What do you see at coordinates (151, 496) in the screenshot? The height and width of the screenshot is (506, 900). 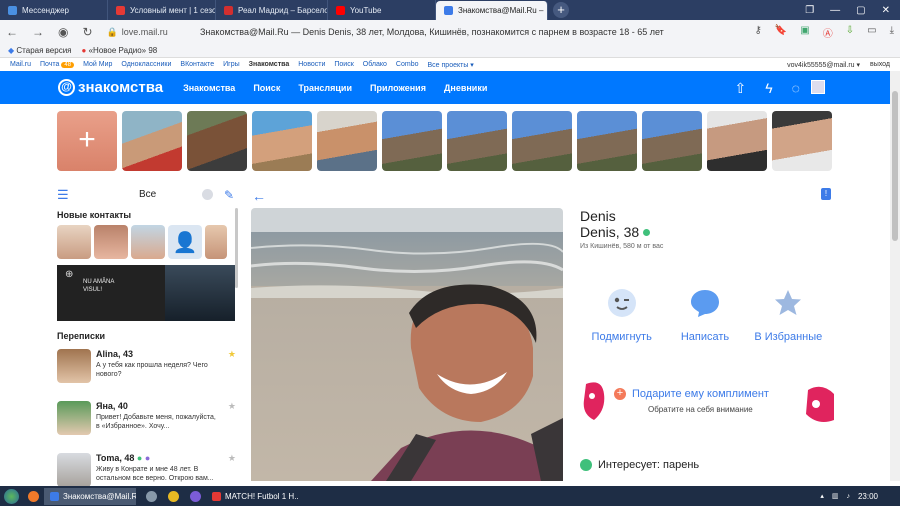 I see `app-taskbar-icon` at bounding box center [151, 496].